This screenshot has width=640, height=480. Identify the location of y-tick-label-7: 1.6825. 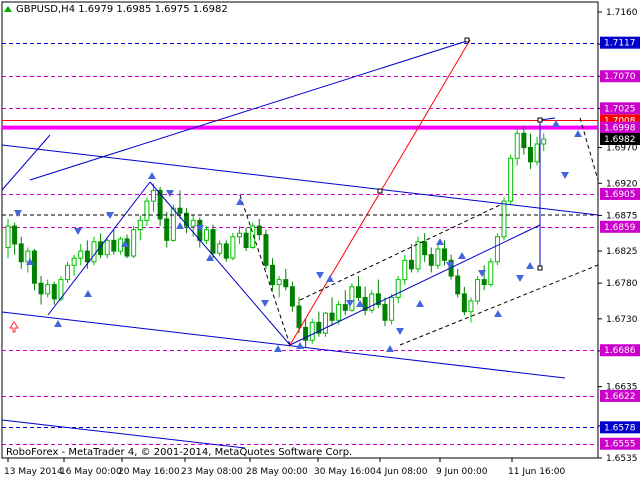
(622, 252).